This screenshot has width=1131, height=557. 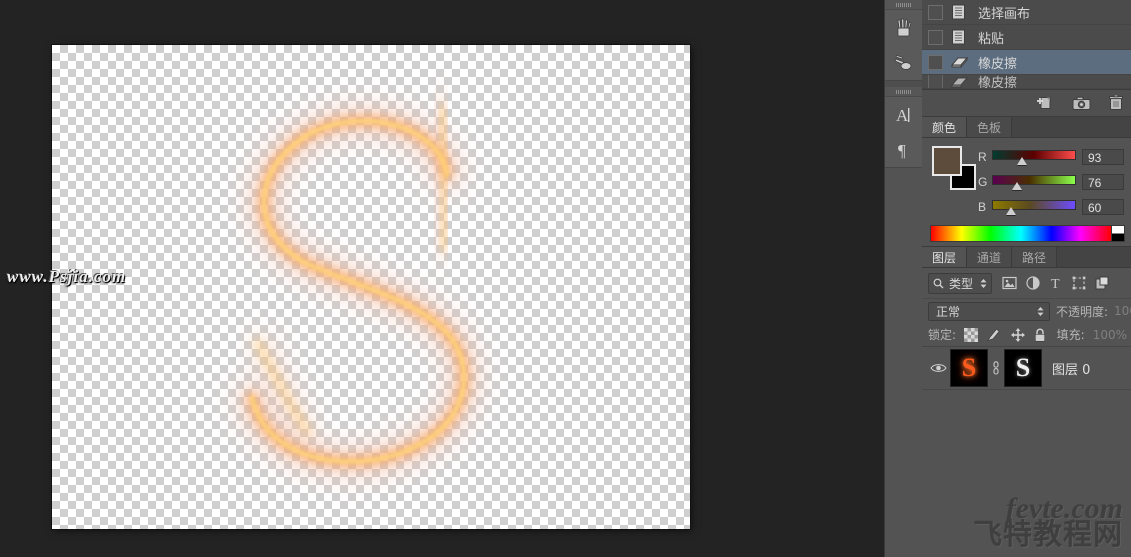 What do you see at coordinates (982, 157) in the screenshot?
I see `slider-label-r: R` at bounding box center [982, 157].